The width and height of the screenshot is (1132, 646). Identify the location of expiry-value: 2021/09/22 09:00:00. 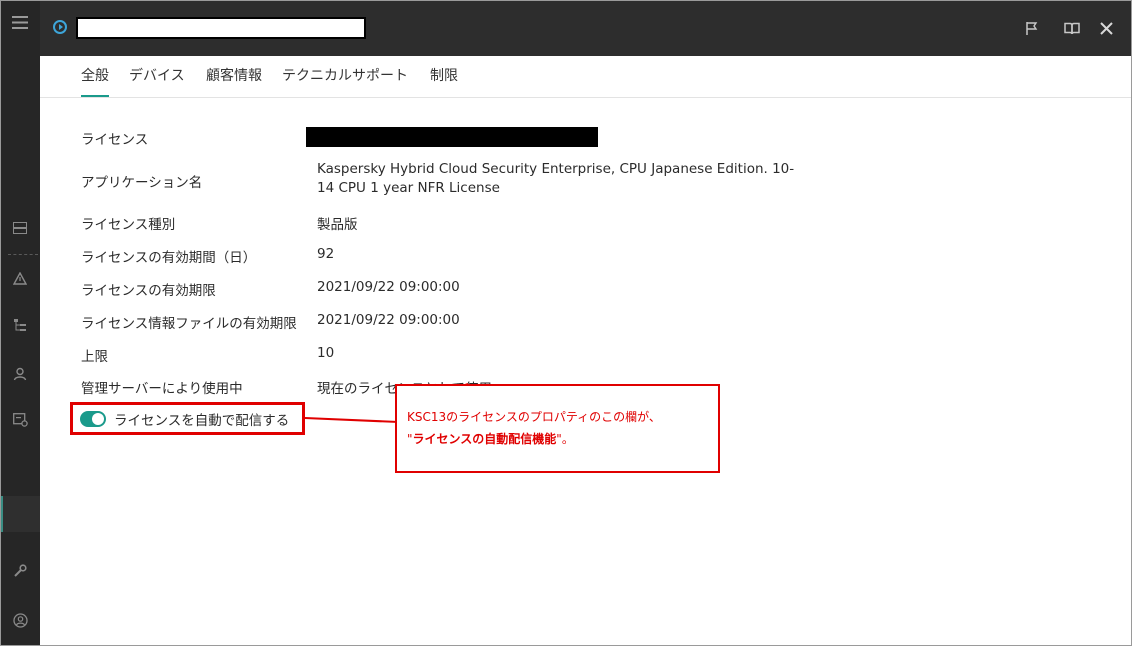
(388, 287).